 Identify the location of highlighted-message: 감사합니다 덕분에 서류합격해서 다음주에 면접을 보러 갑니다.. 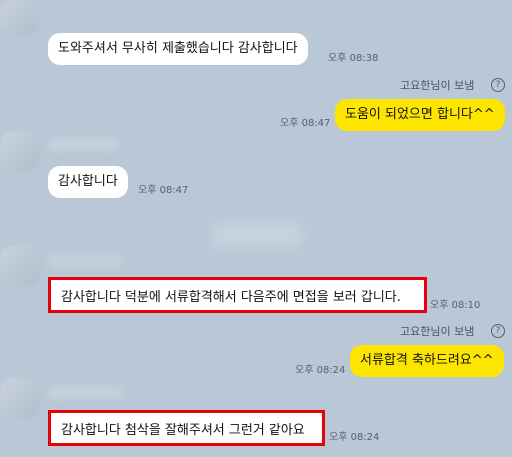
(237, 295).